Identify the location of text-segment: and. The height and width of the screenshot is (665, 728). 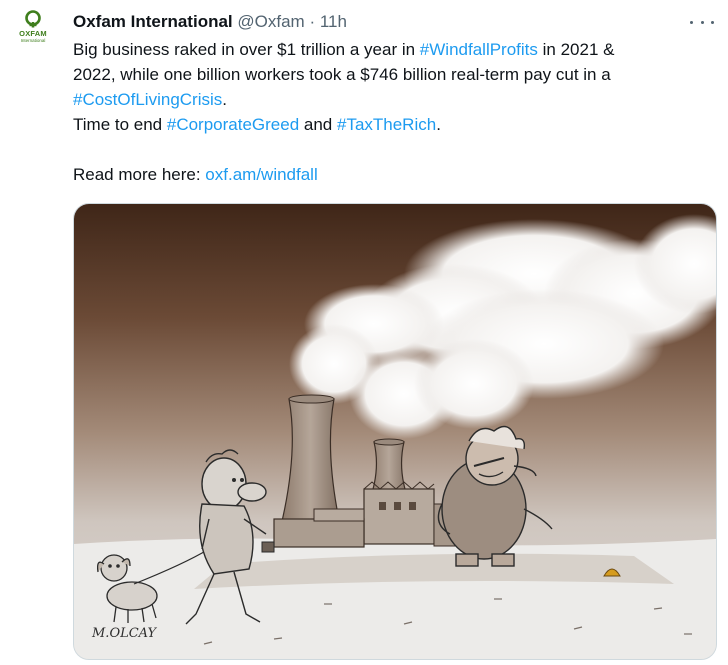
(318, 124).